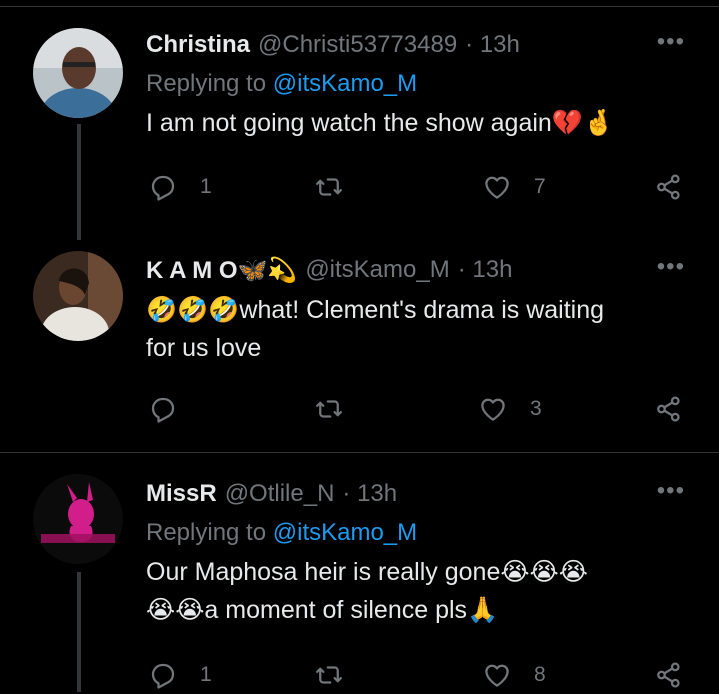  Describe the element at coordinates (359, 452) in the screenshot. I see `divider` at that location.